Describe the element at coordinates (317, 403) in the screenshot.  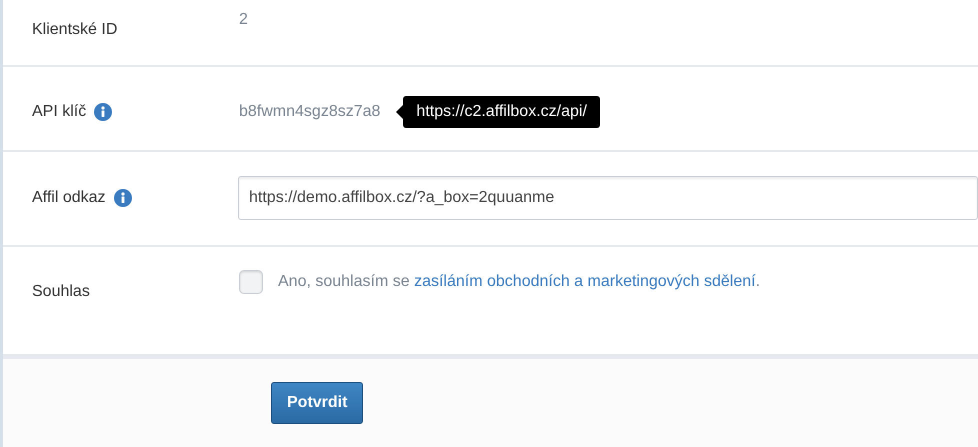
I see `submit-button: Potvrdit` at that location.